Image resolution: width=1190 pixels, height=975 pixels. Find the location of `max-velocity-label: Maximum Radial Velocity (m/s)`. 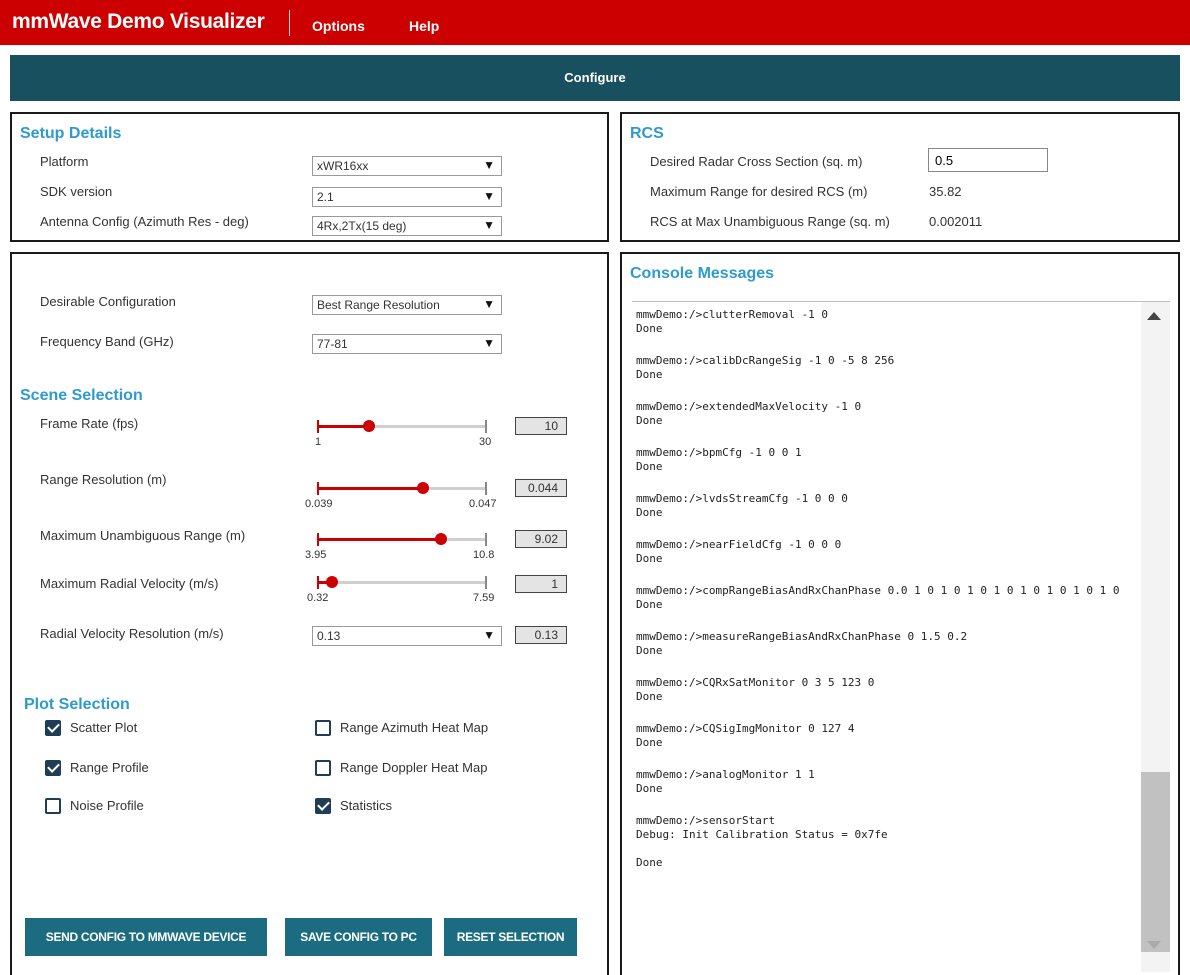

max-velocity-label: Maximum Radial Velocity (m/s) is located at coordinates (129, 583).